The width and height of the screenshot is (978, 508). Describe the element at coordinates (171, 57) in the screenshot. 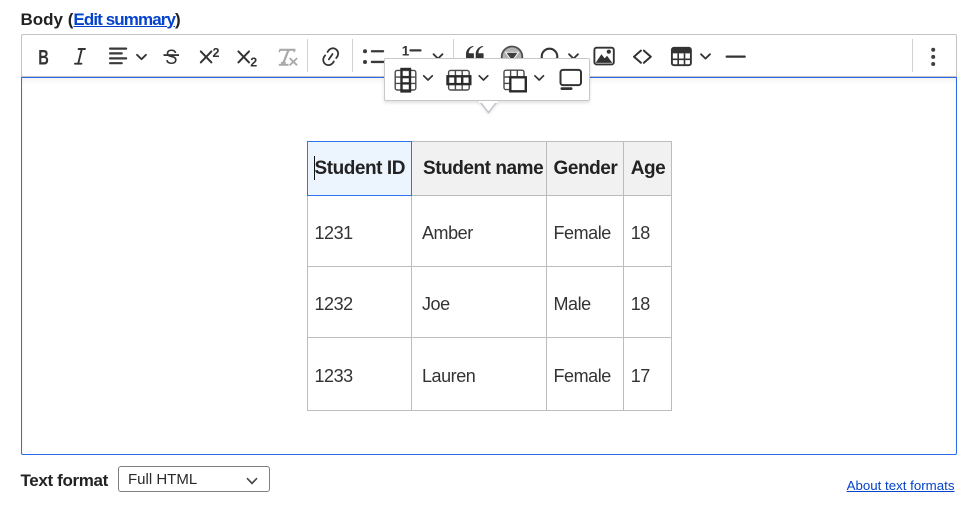

I see `svg-text: S` at that location.